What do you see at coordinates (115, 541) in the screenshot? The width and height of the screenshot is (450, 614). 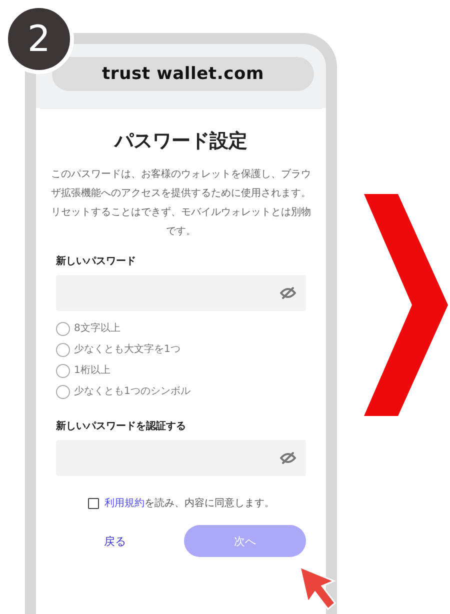 I see `back-button: 戻る` at bounding box center [115, 541].